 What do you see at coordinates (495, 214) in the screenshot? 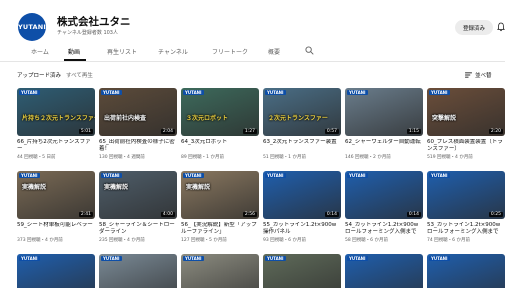
I see `video-duration: 0:25` at bounding box center [495, 214].